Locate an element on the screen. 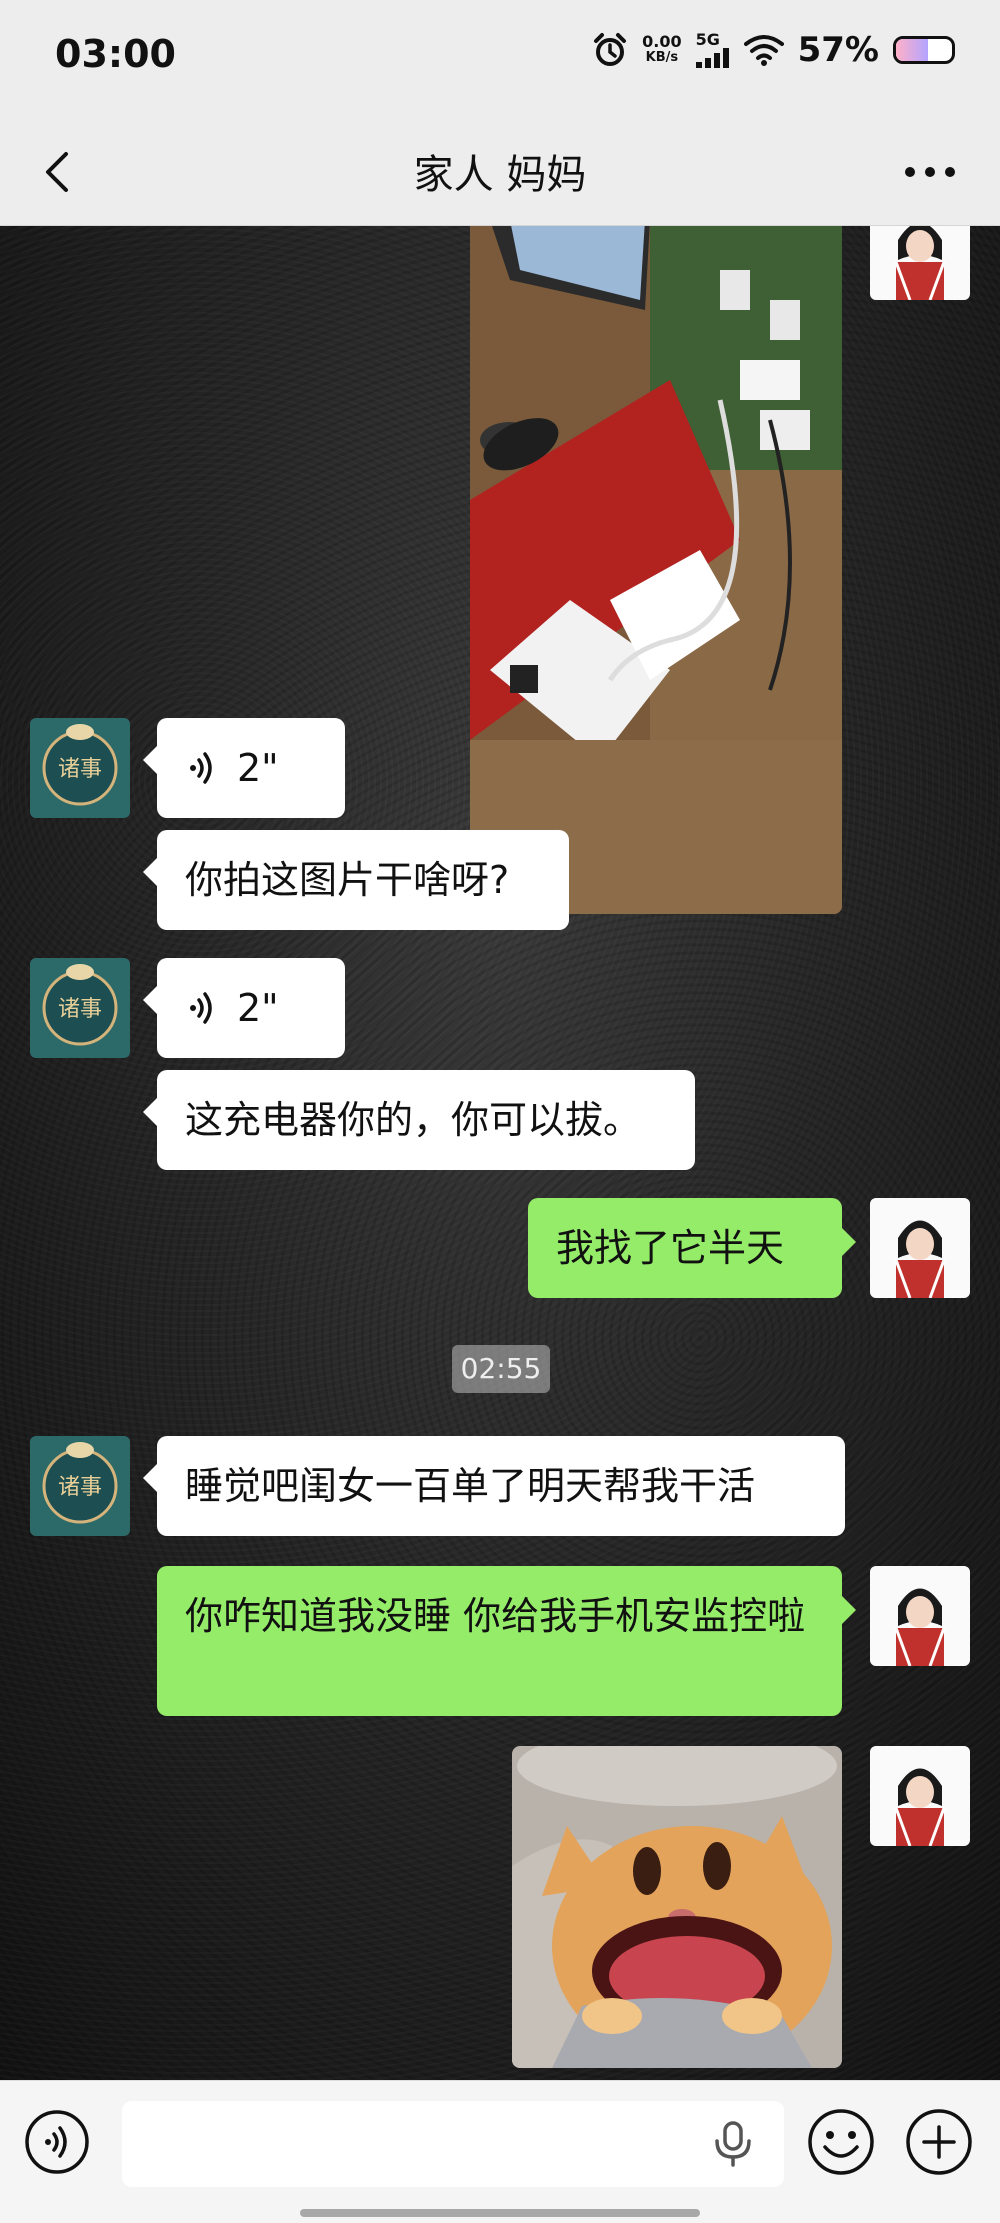 The image size is (1000, 2223). incoming-message: 这充电器你的，你可以拔。 is located at coordinates (419, 1120).